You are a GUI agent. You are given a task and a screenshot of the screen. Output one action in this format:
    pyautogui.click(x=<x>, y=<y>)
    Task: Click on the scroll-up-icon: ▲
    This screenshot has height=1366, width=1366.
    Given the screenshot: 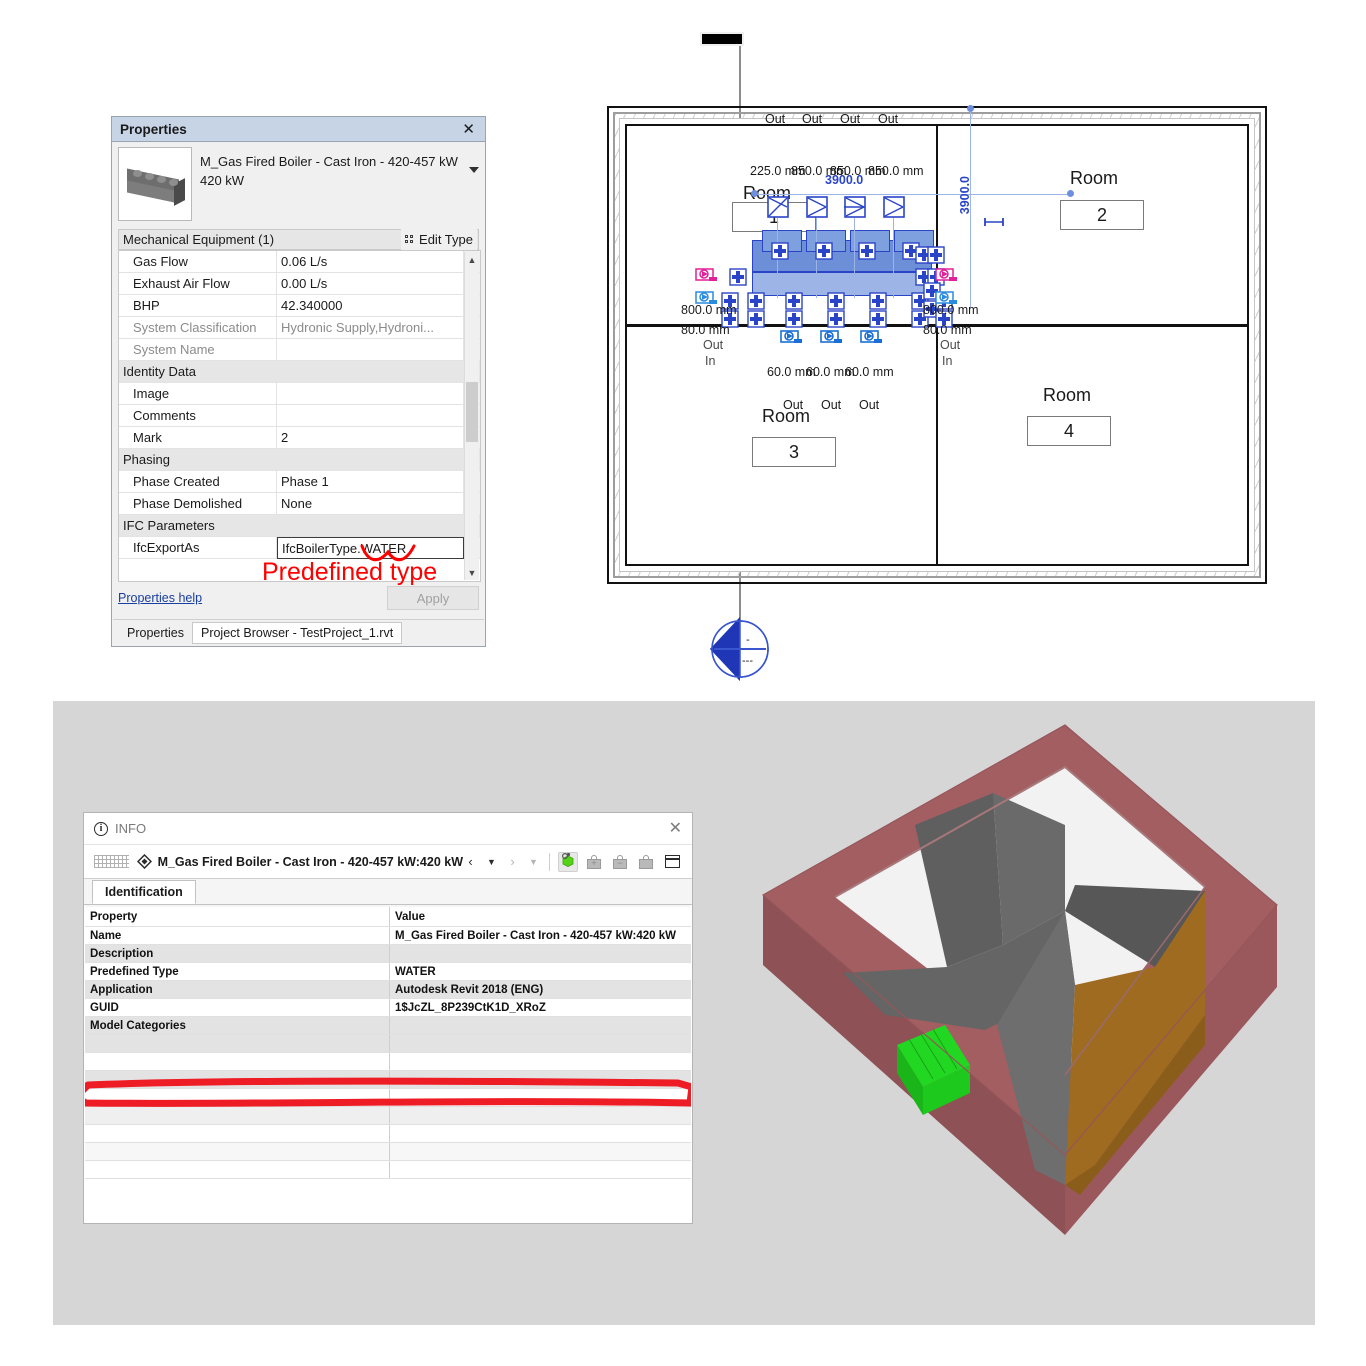 What is the action you would take?
    pyautogui.click(x=472, y=259)
    